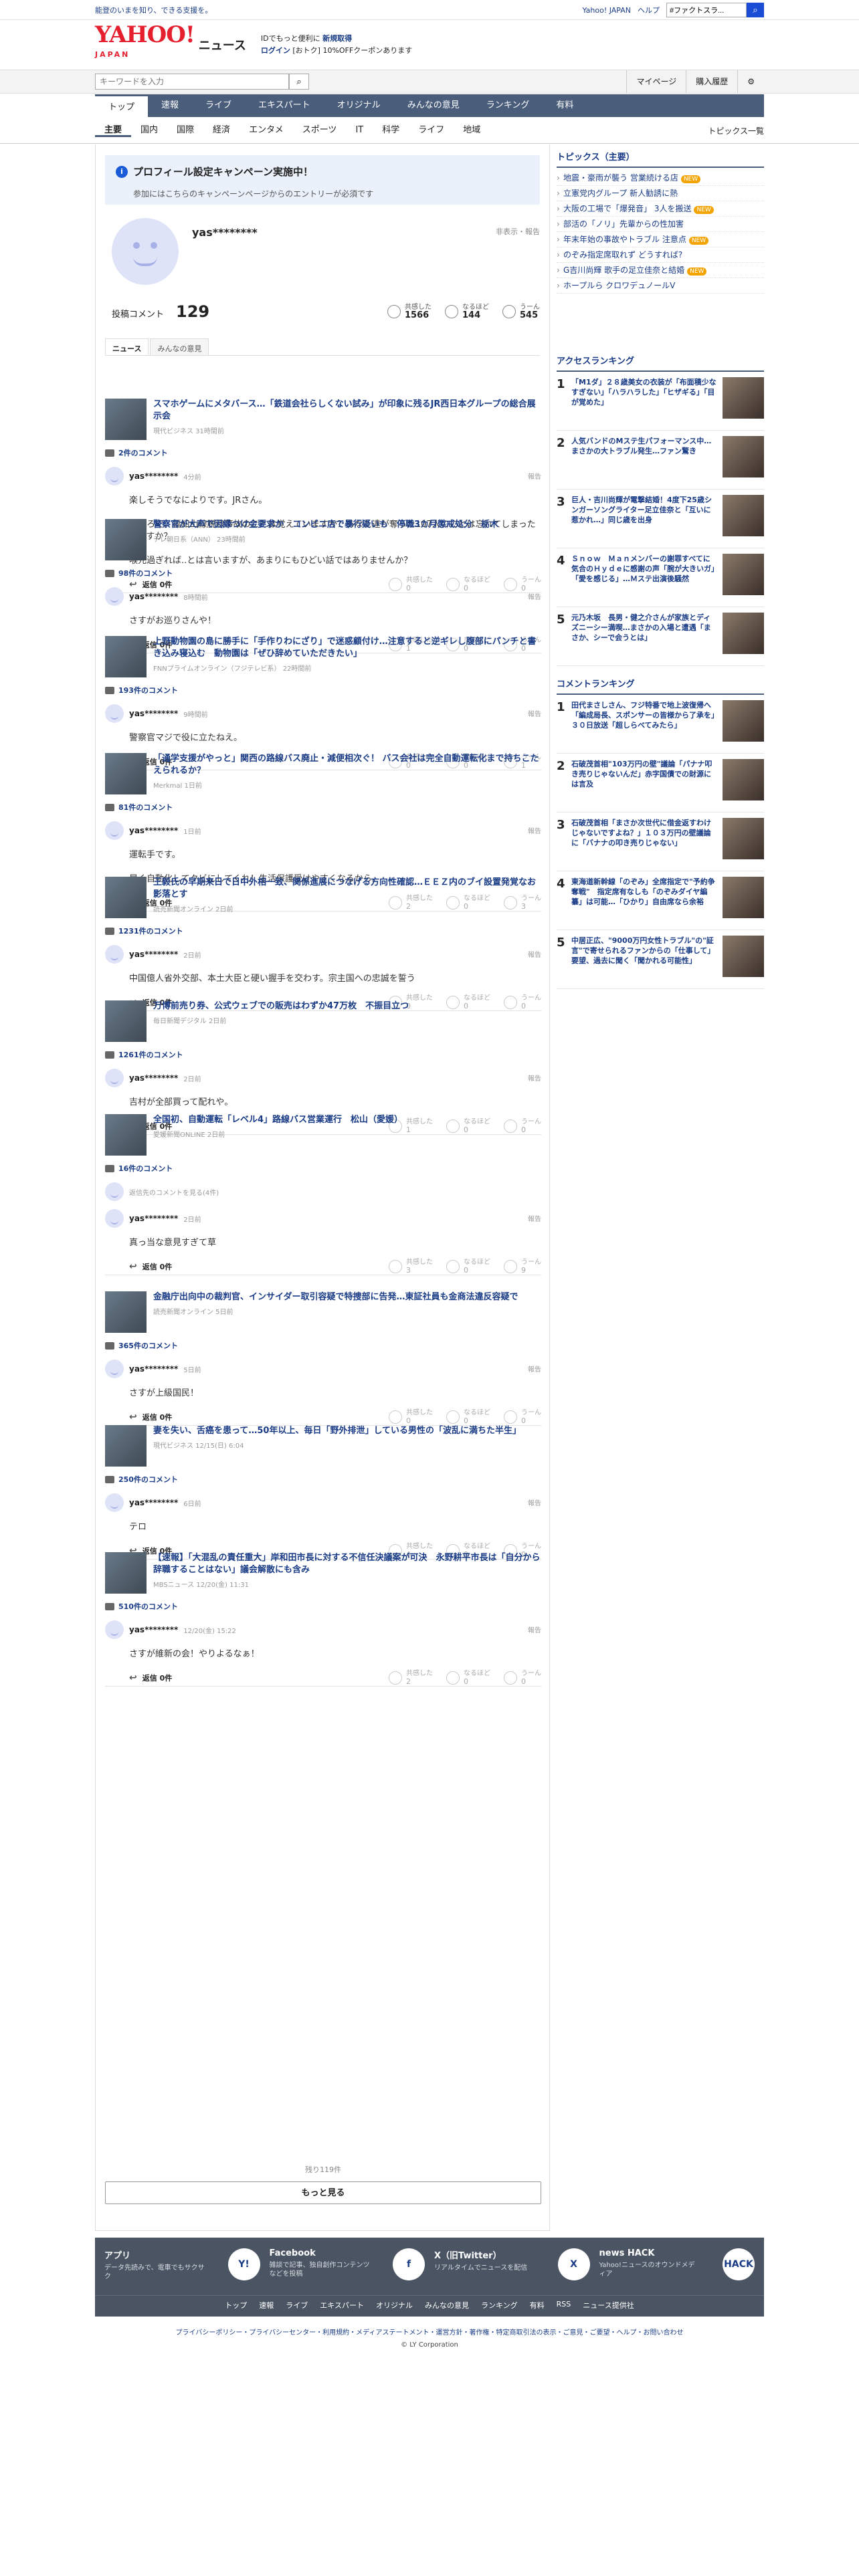 This screenshot has height=2576, width=859. What do you see at coordinates (624, 239) in the screenshot?
I see `topic-title: 年末年始の事故やトラブル 注意点` at bounding box center [624, 239].